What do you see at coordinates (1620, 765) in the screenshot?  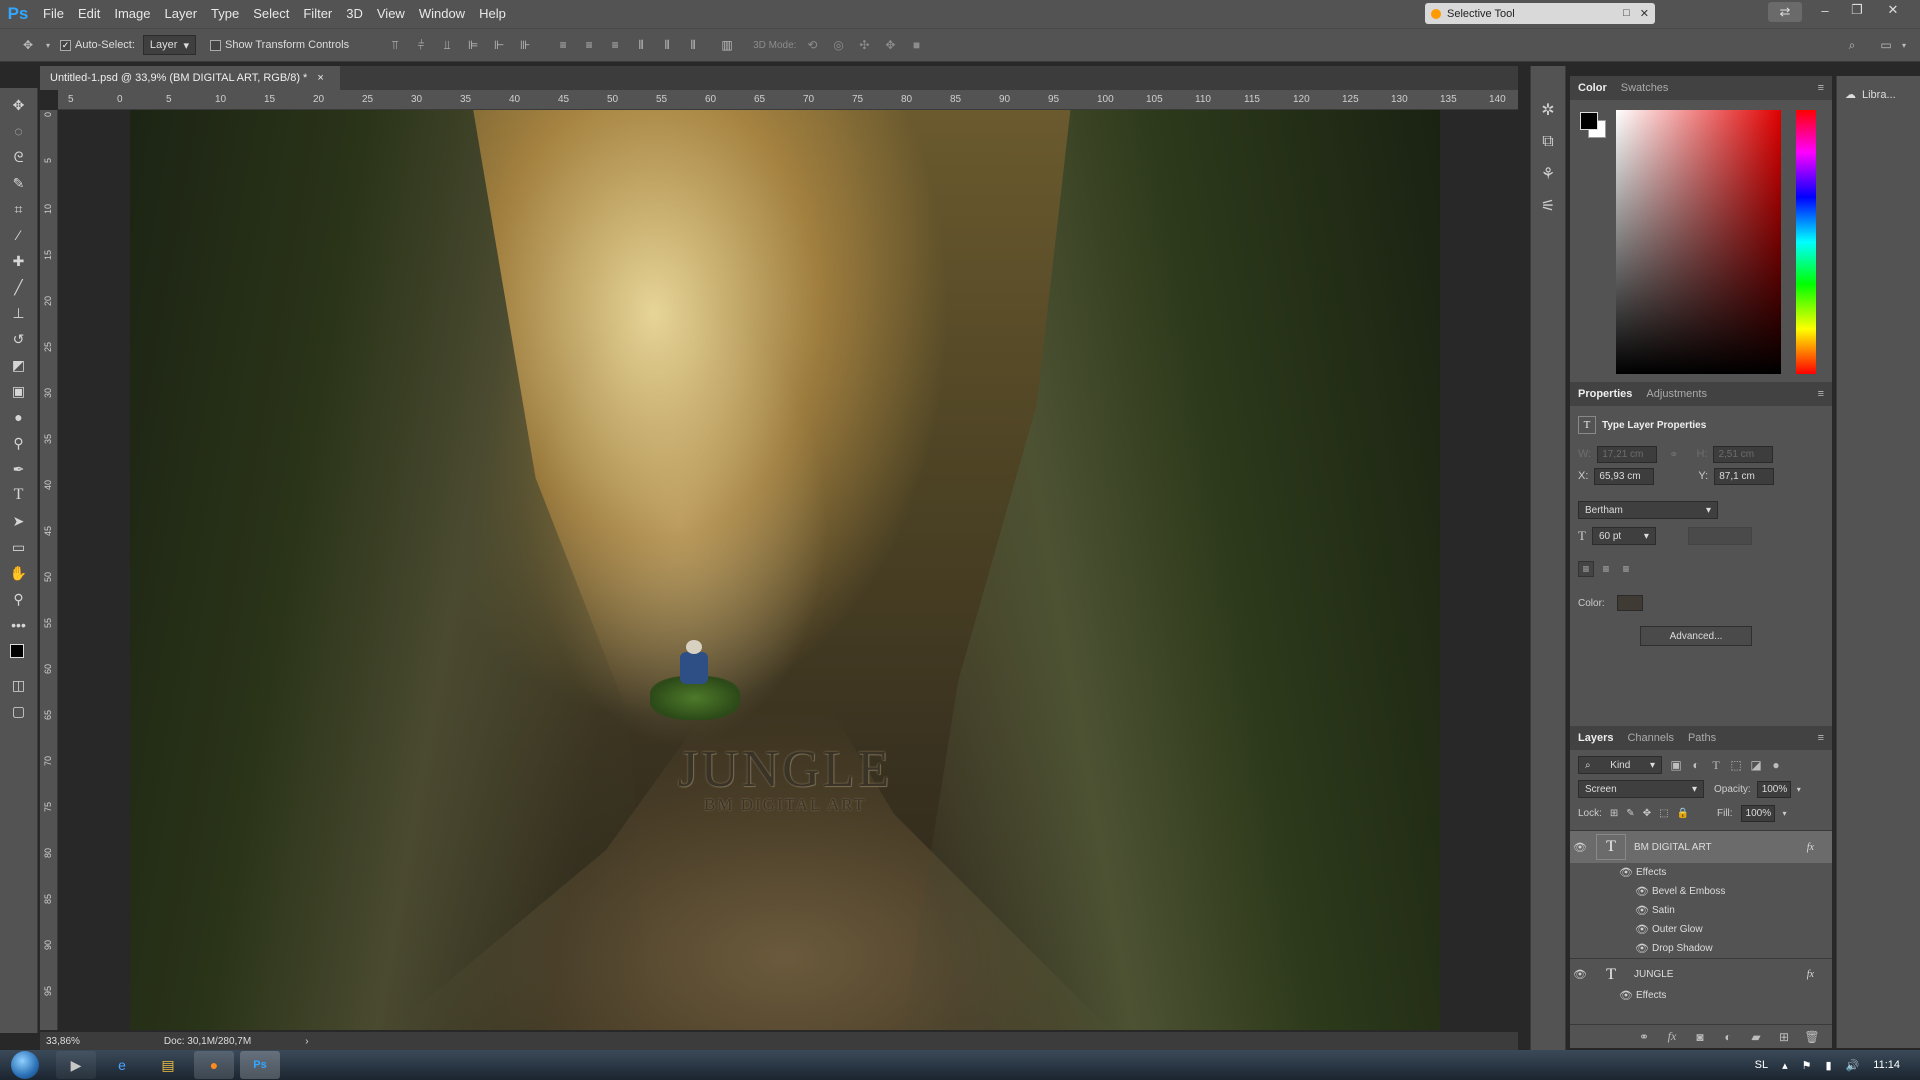 I see `layer-filter-dropdown: ⌕ Kind ▾` at bounding box center [1620, 765].